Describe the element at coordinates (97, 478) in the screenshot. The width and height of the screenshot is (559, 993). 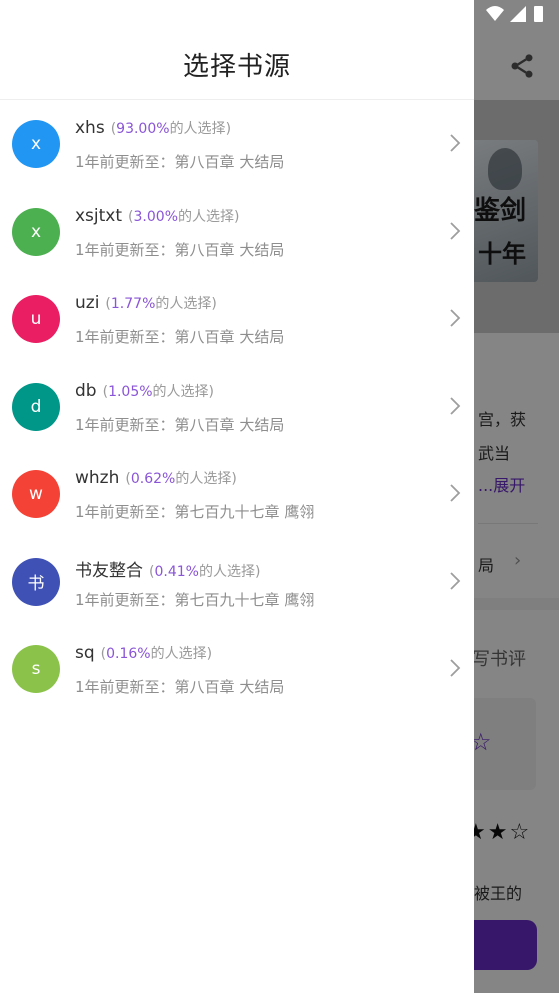
I see `source-name: whzh` at that location.